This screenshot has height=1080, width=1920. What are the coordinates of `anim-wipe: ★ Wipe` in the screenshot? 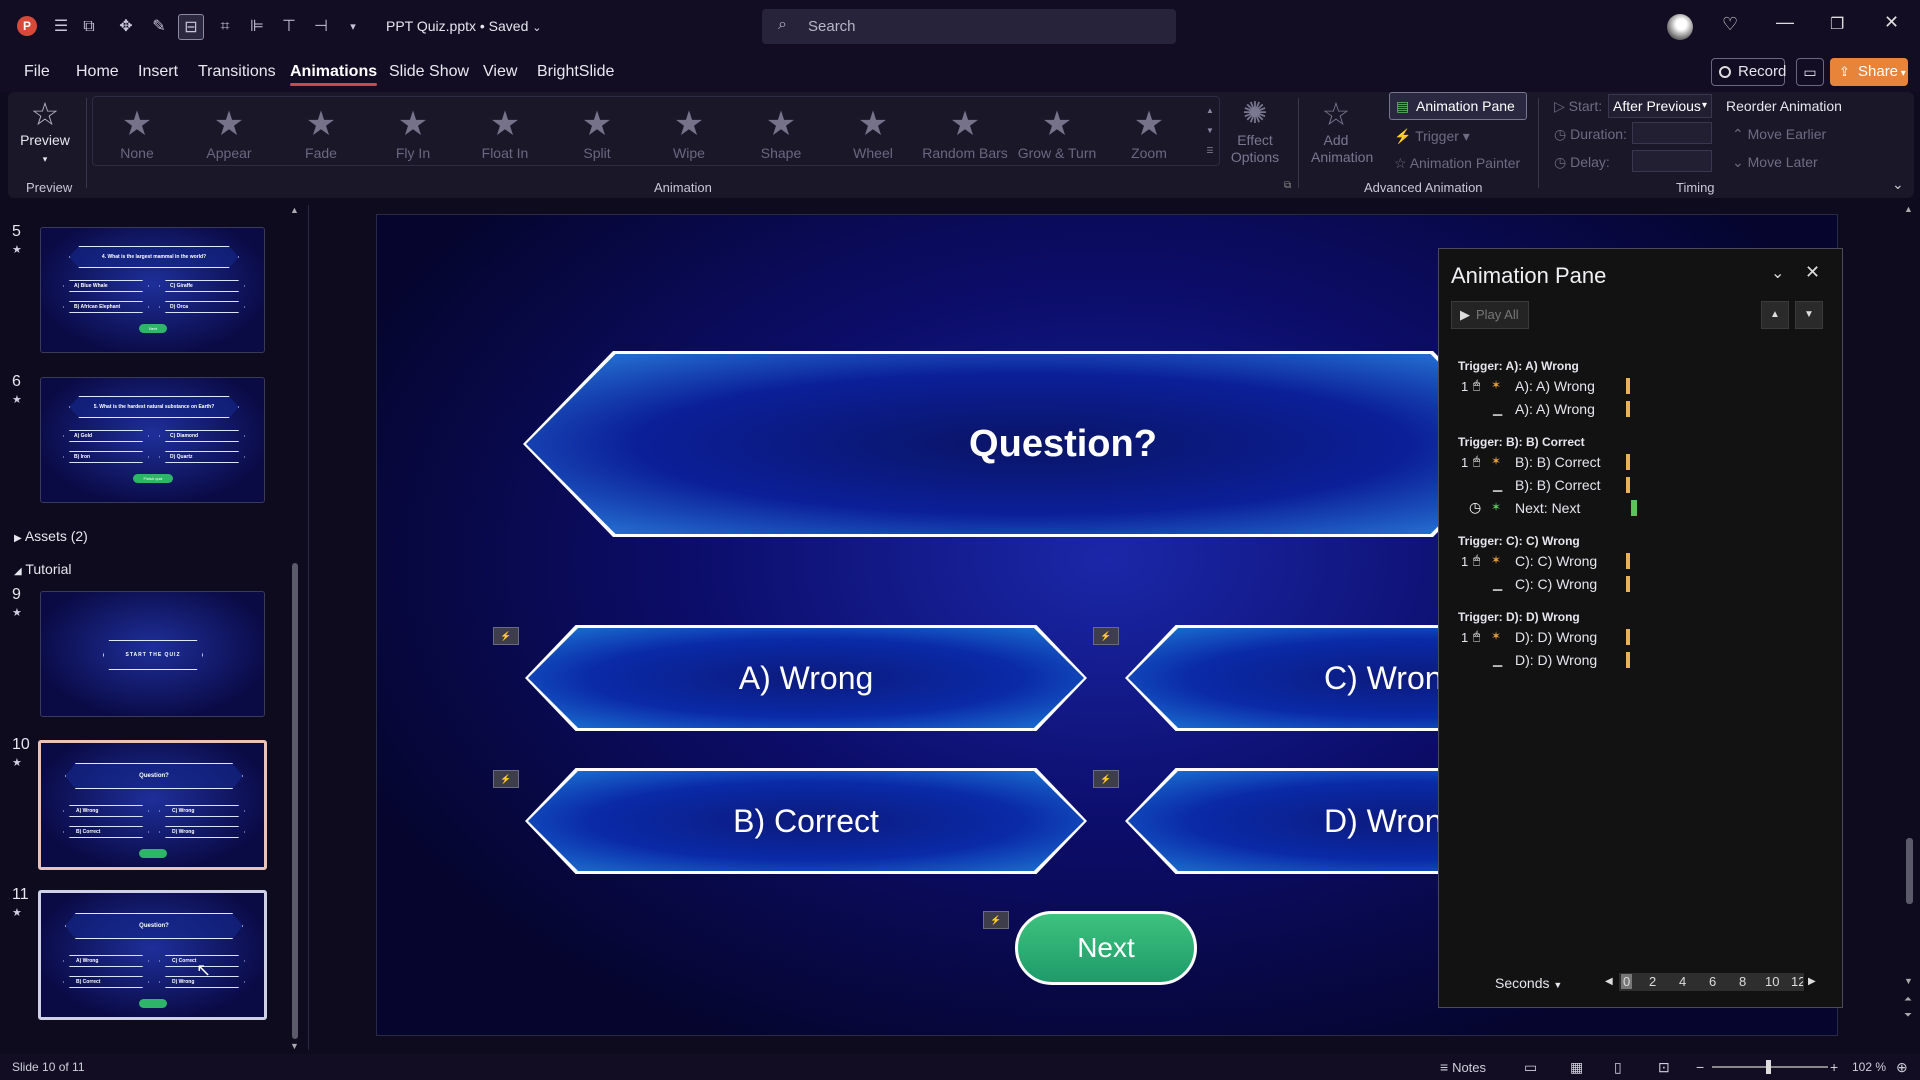 It's located at (689, 140).